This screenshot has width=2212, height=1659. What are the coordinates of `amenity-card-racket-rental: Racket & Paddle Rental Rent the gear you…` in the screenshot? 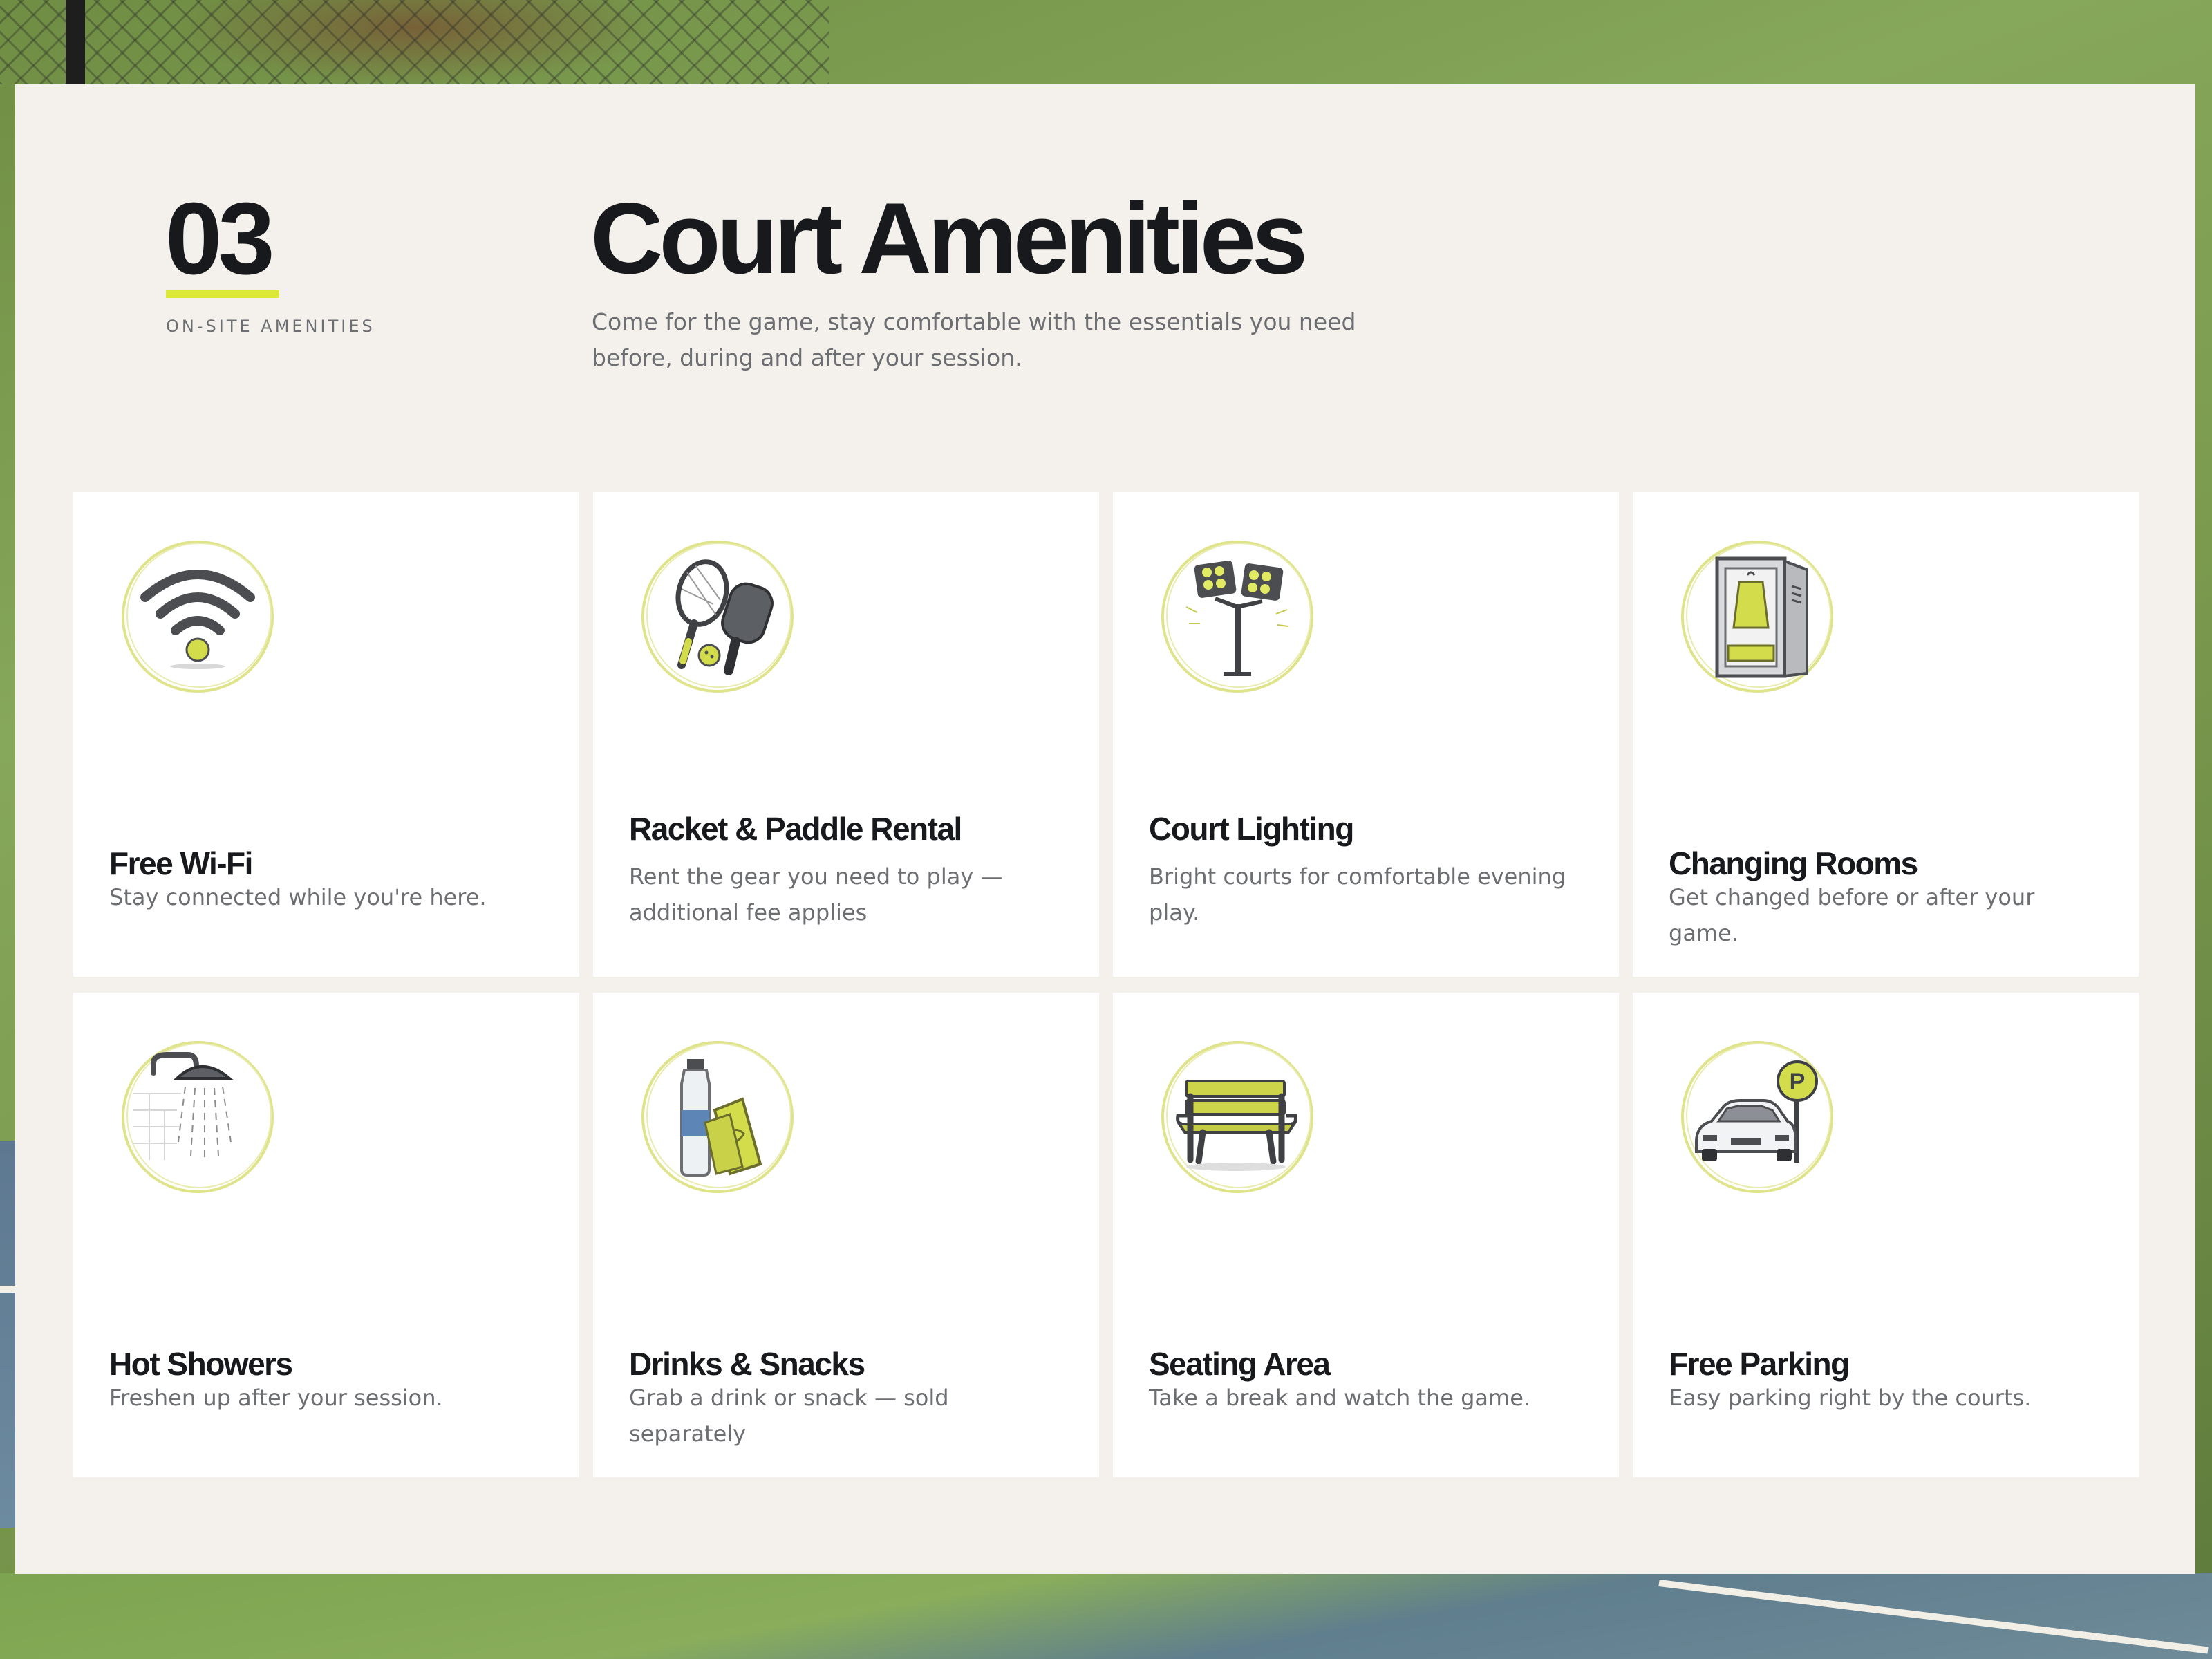 It's located at (846, 735).